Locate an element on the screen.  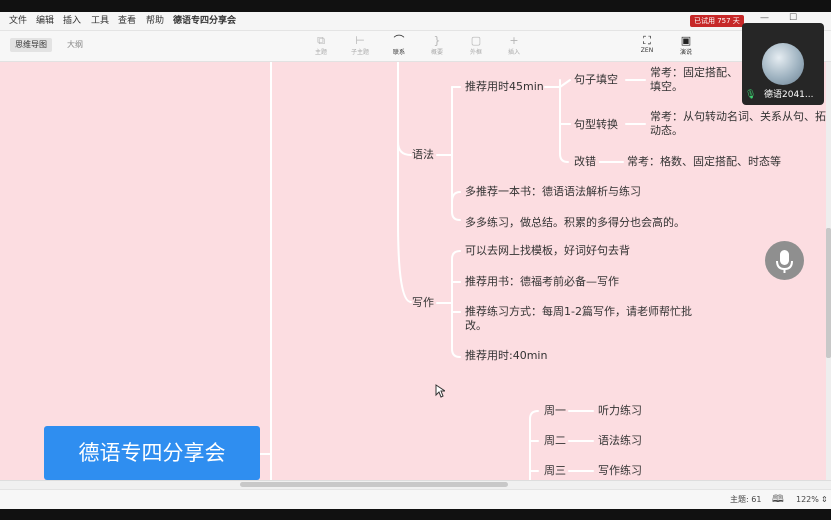
pitch-icon: ▣ is located at coordinates (686, 40).